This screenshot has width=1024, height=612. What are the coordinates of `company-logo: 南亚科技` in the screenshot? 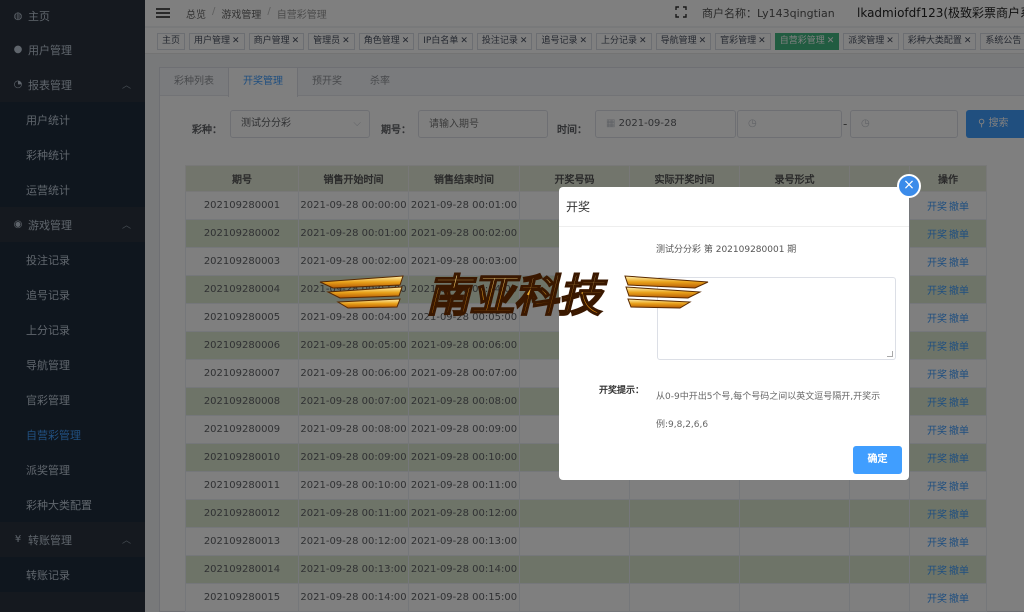 It's located at (514, 296).